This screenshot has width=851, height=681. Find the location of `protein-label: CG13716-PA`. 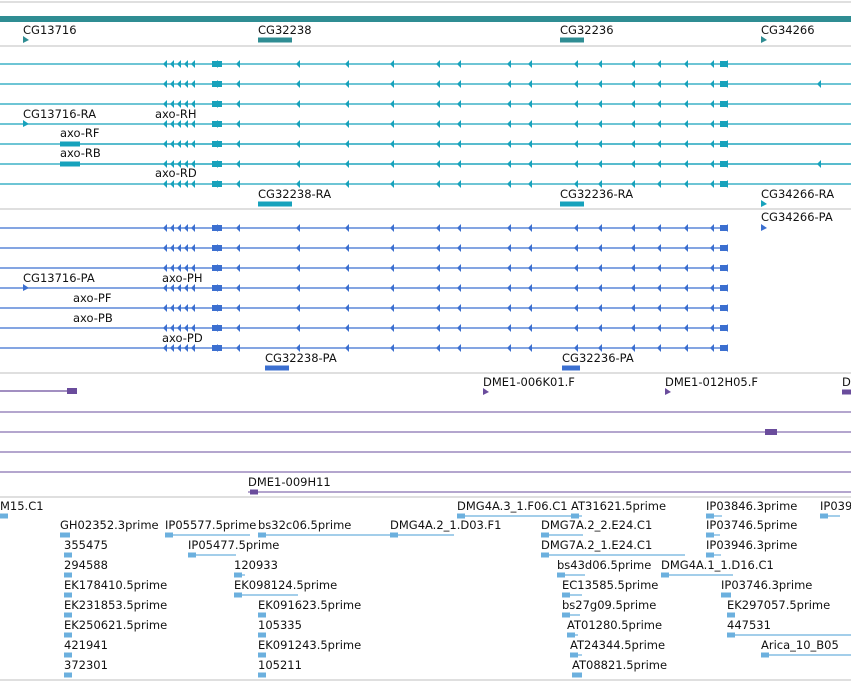

protein-label: CG13716-PA is located at coordinates (59, 278).